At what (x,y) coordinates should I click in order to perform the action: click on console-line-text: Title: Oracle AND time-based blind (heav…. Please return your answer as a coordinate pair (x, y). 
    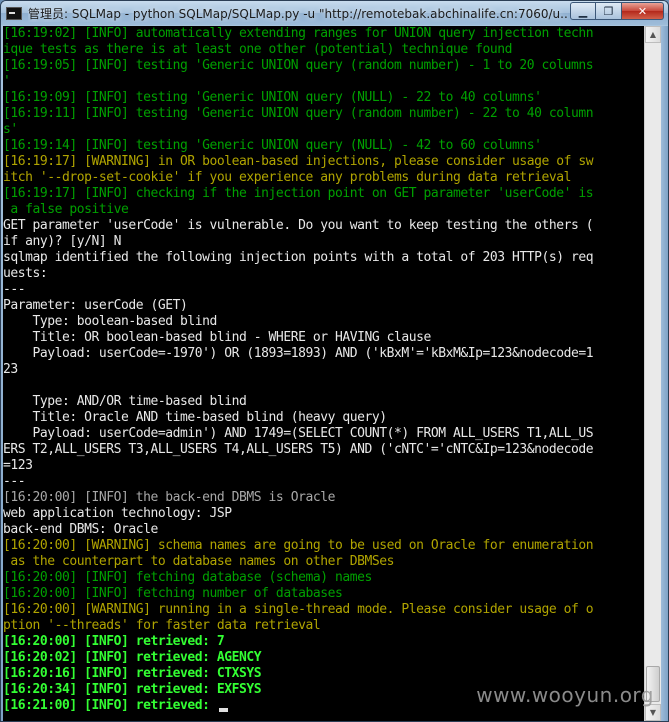
    Looking at the image, I should click on (195, 417).